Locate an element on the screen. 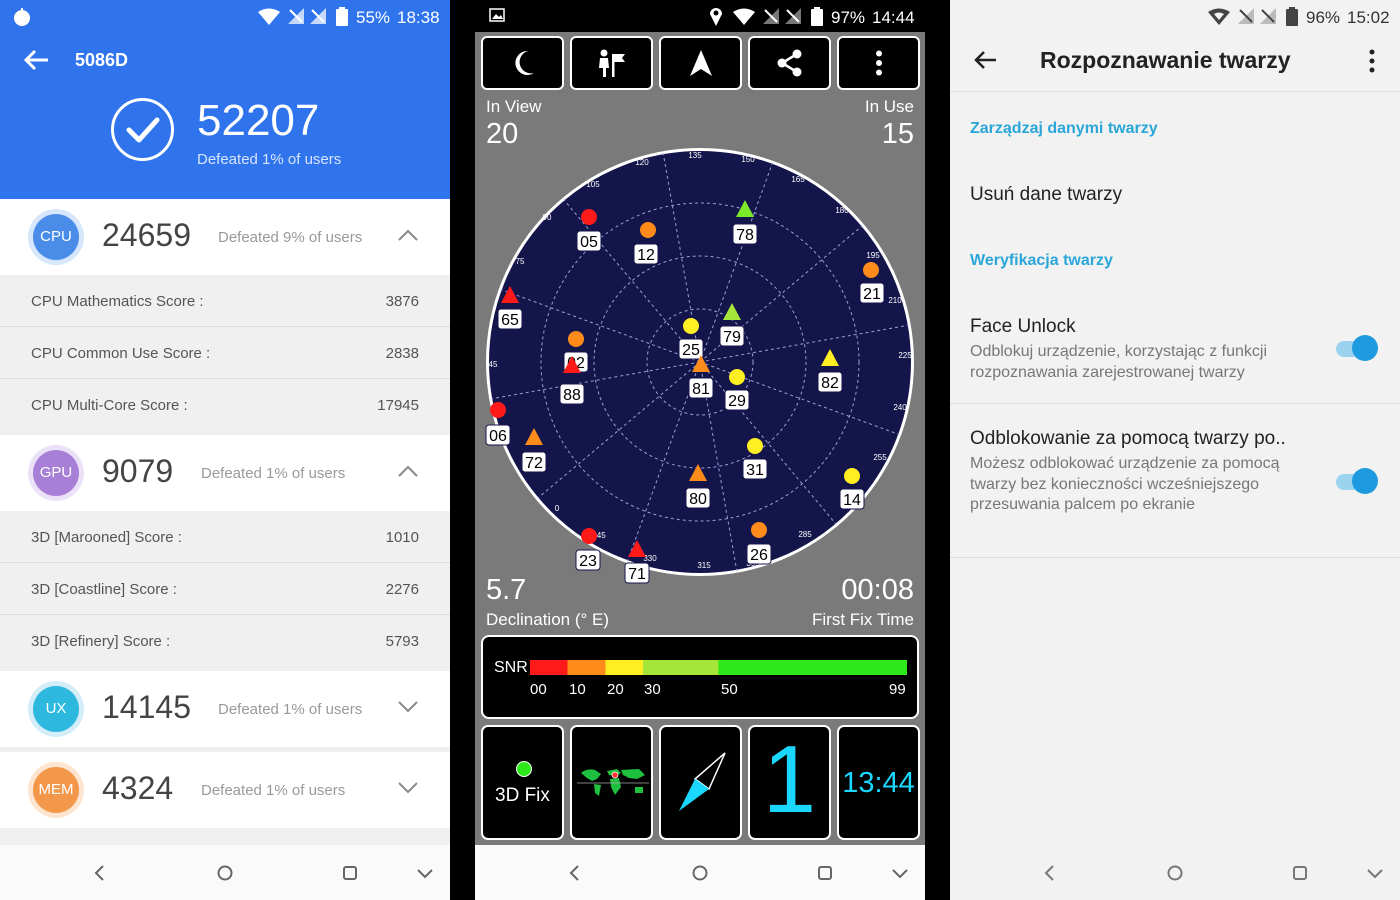 Image resolution: width=1400 pixels, height=900 pixels. declination-value: 5.7 is located at coordinates (506, 590).